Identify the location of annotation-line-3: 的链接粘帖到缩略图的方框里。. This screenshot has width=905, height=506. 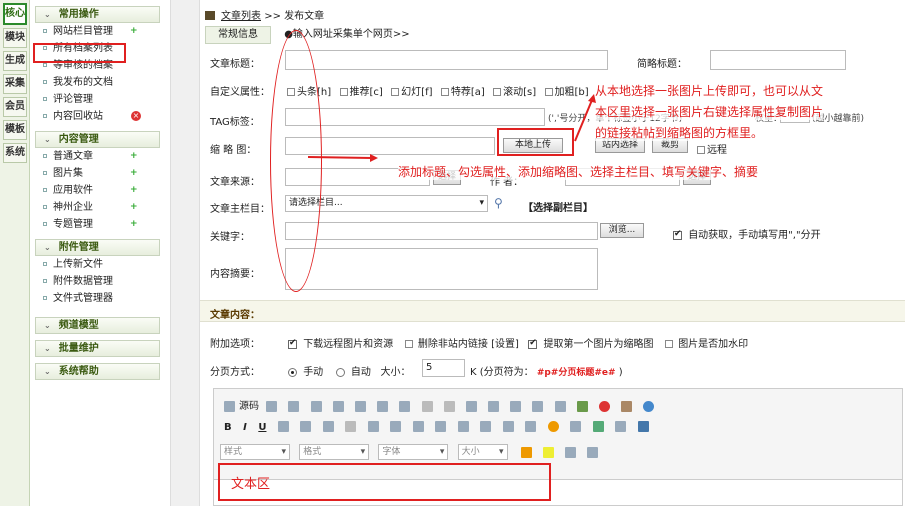
(679, 132).